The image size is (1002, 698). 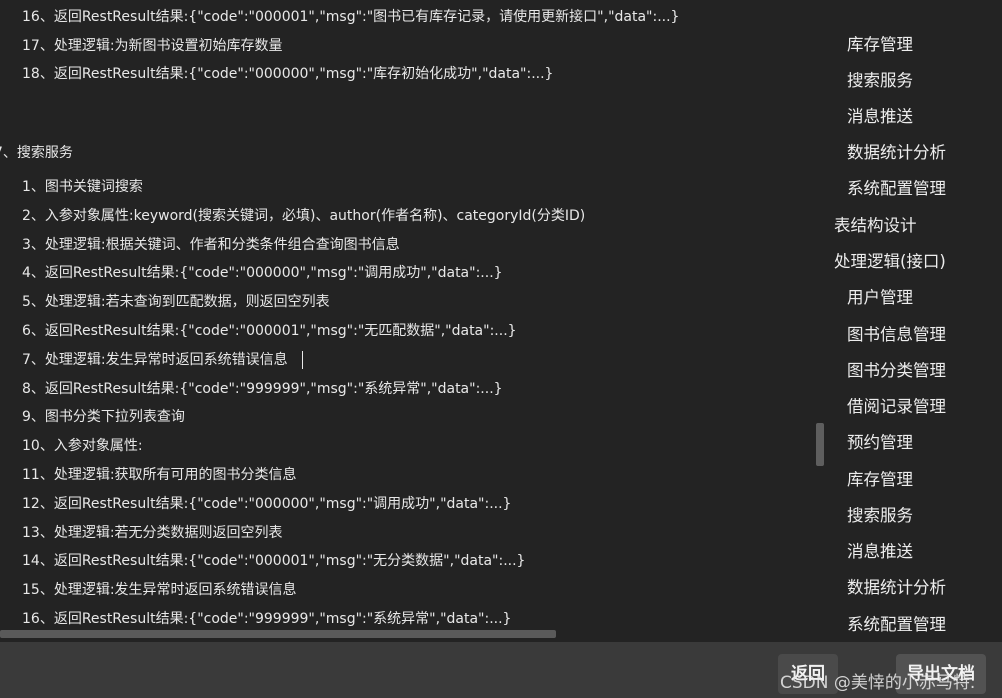 I want to click on outline-item: 预约管理, so click(x=880, y=443).